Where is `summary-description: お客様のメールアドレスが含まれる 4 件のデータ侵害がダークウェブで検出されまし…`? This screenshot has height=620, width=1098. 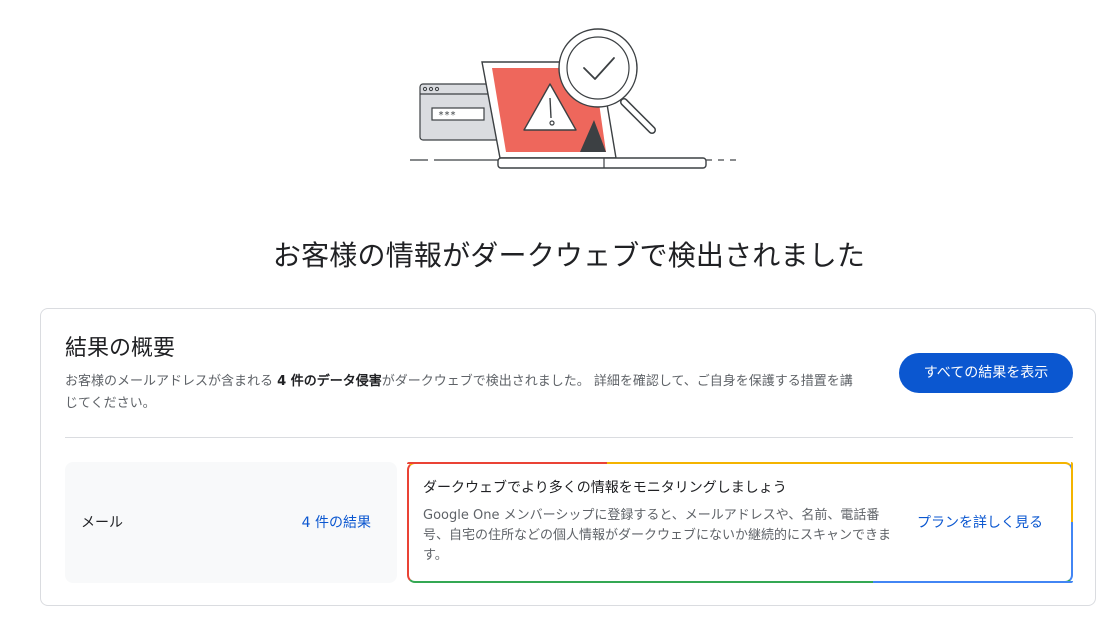
summary-description: お客様のメールアドレスが含まれる 4 件のデータ侵害がダークウェブで検出されまし… is located at coordinates (465, 393).